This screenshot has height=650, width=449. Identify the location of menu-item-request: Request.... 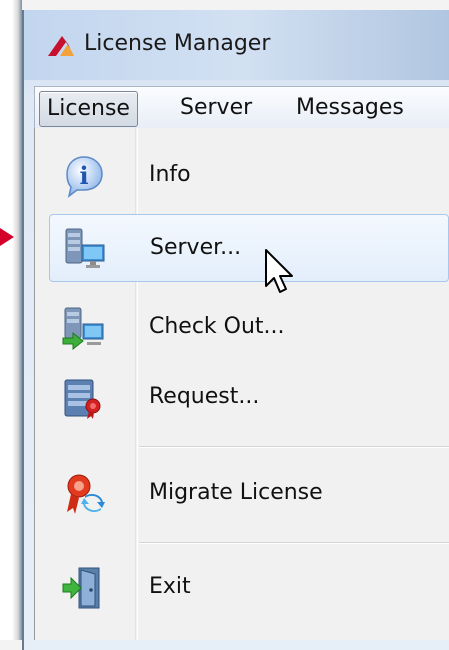
(244, 397).